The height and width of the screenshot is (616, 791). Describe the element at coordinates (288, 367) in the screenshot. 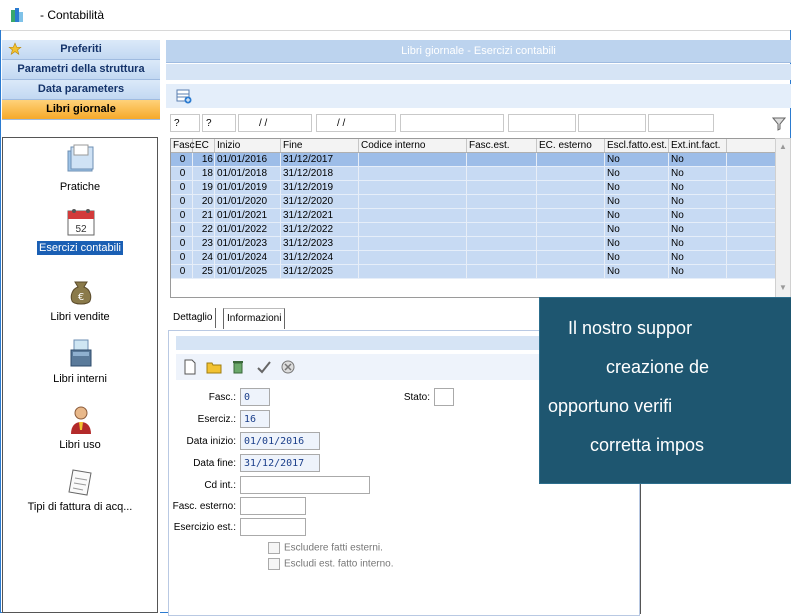

I see `cancel-icon` at that location.